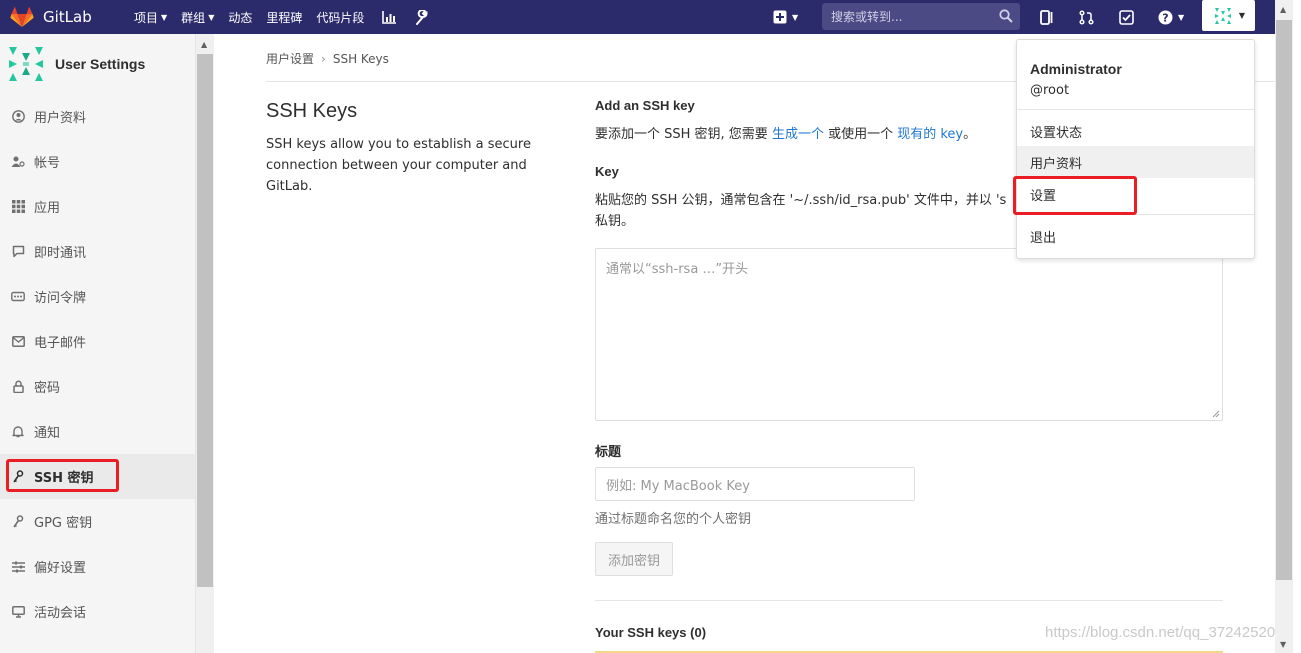  Describe the element at coordinates (97, 431) in the screenshot. I see `sidebar-item-notifications: 通知` at that location.